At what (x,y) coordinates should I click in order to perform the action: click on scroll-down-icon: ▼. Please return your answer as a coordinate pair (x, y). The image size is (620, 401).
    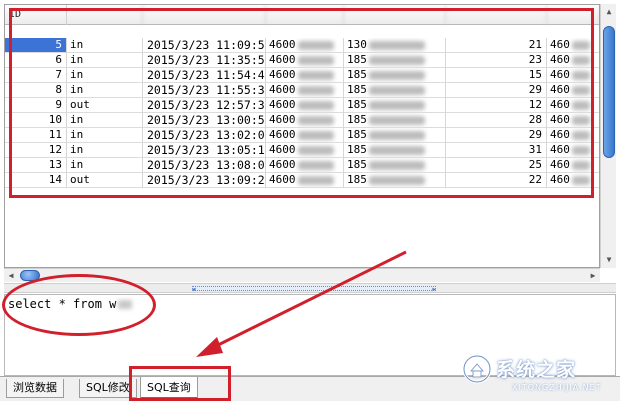
    Looking at the image, I should click on (609, 260).